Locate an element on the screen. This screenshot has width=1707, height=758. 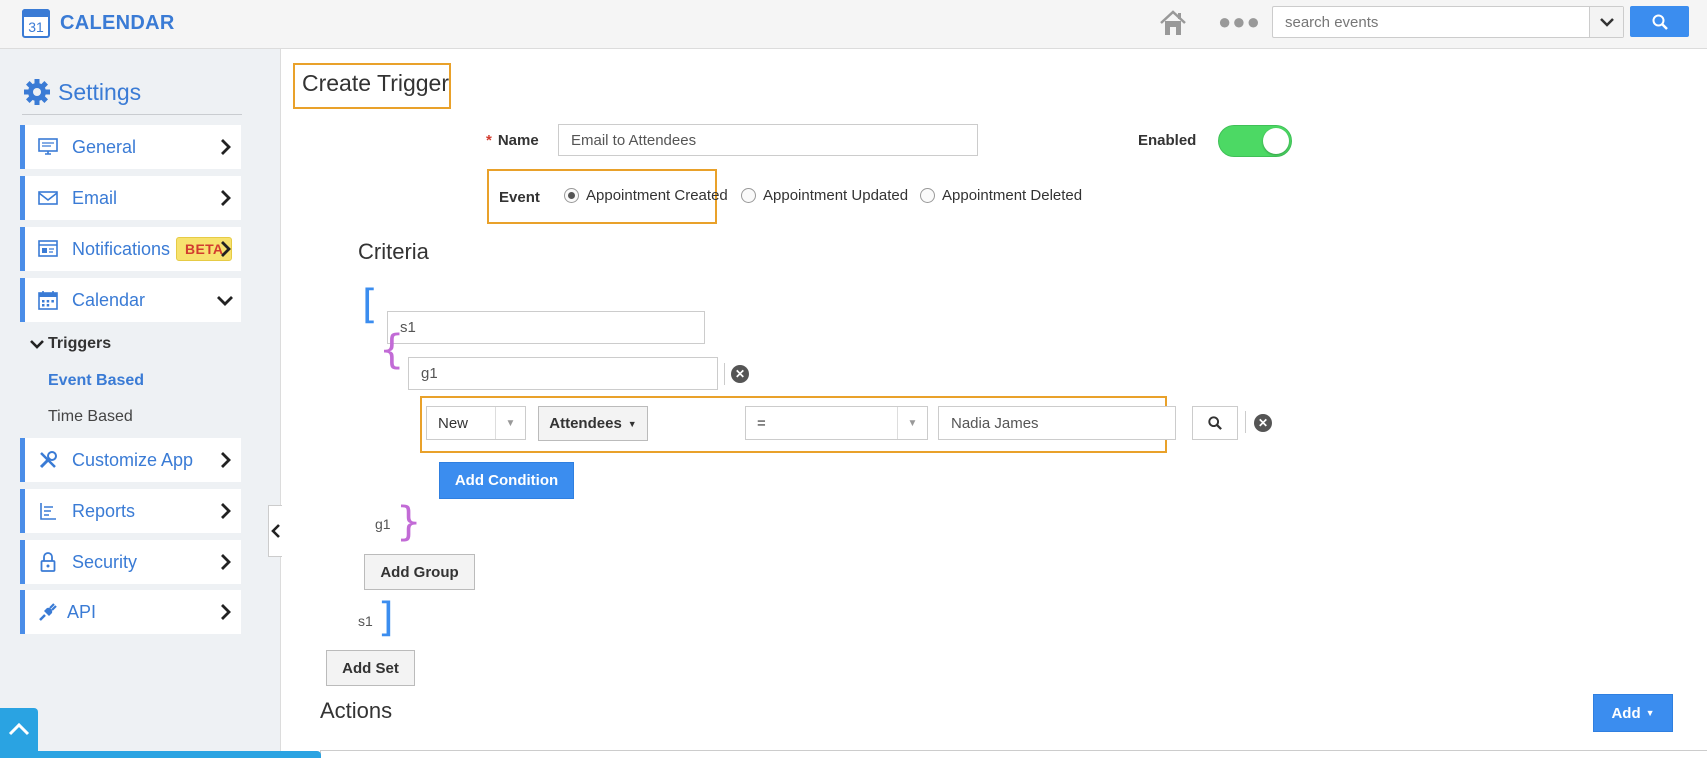
chevron-left-icon is located at coordinates (275, 531).